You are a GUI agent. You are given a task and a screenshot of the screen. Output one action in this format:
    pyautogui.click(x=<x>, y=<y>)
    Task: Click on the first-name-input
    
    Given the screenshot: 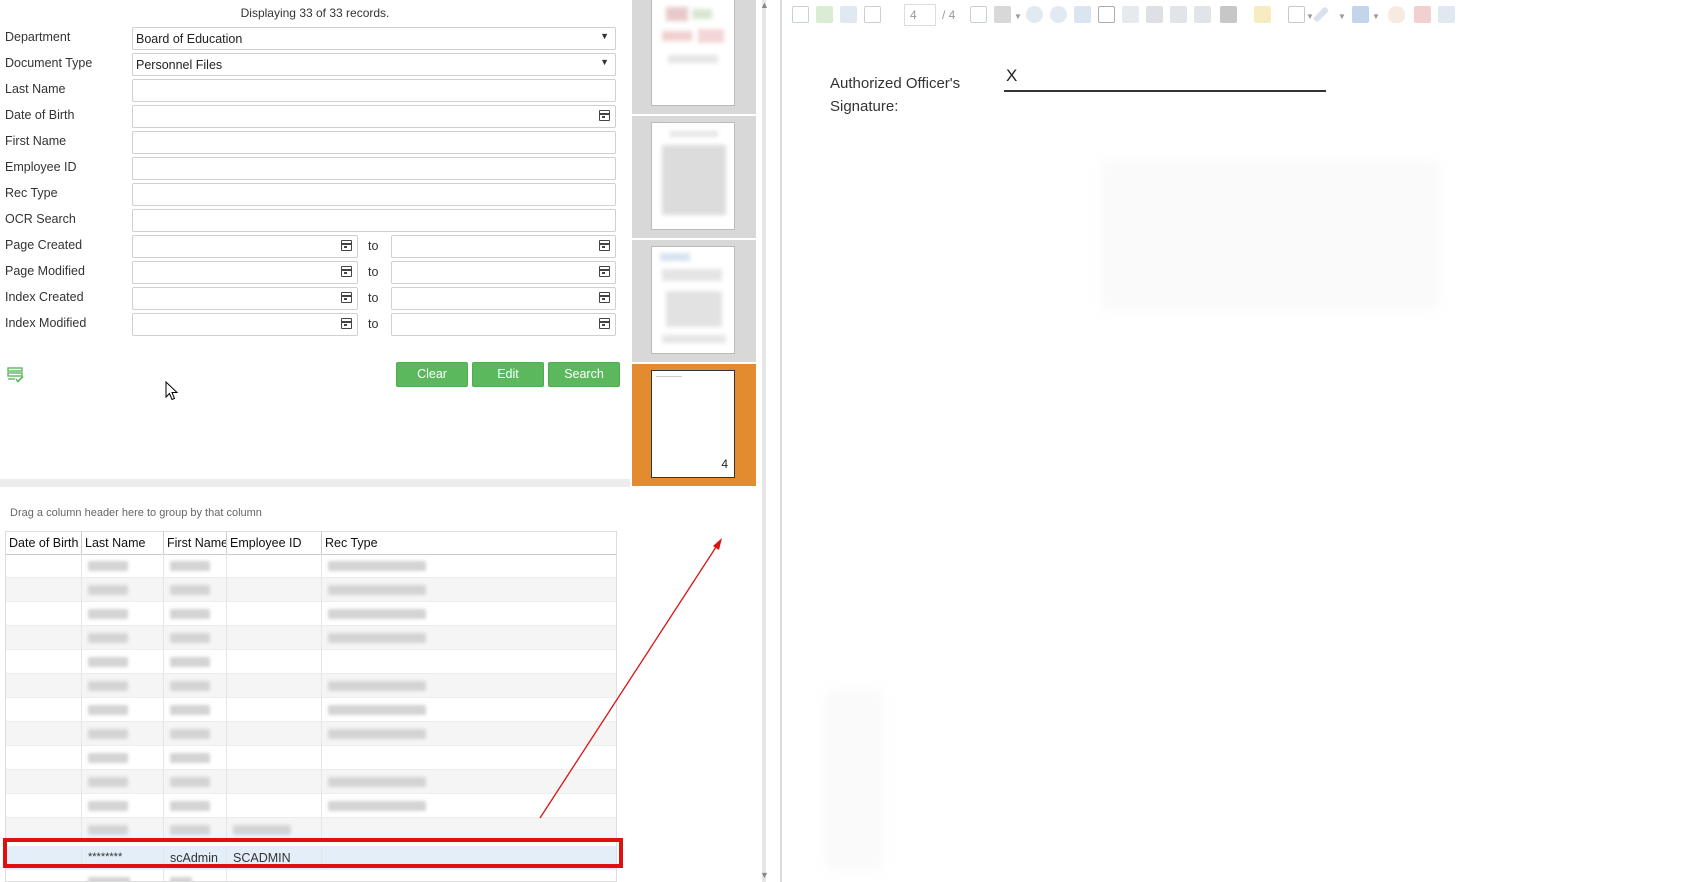 What is the action you would take?
    pyautogui.click(x=374, y=142)
    